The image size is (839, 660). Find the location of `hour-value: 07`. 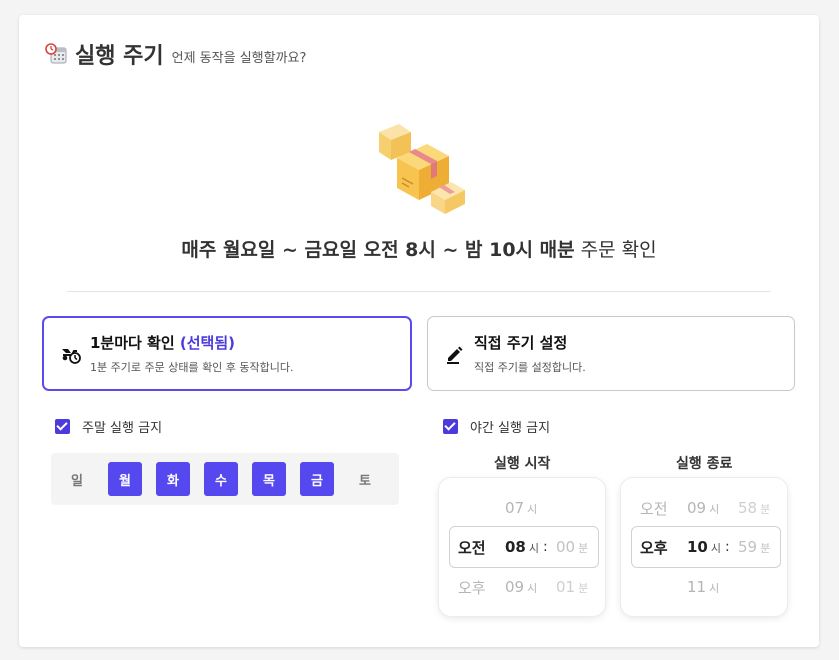

hour-value: 07 is located at coordinates (515, 508).